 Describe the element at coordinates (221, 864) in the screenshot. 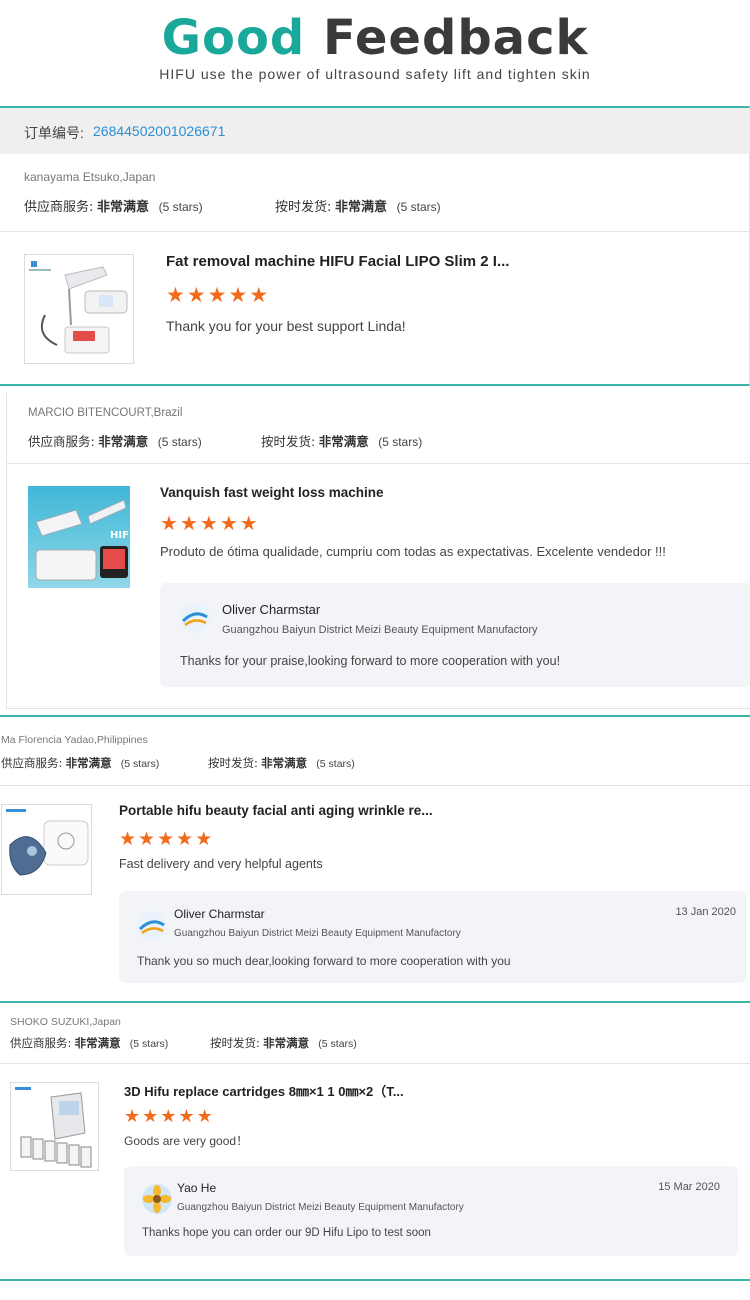

I see `review-comment: Fast delivery and very helpful agents` at that location.